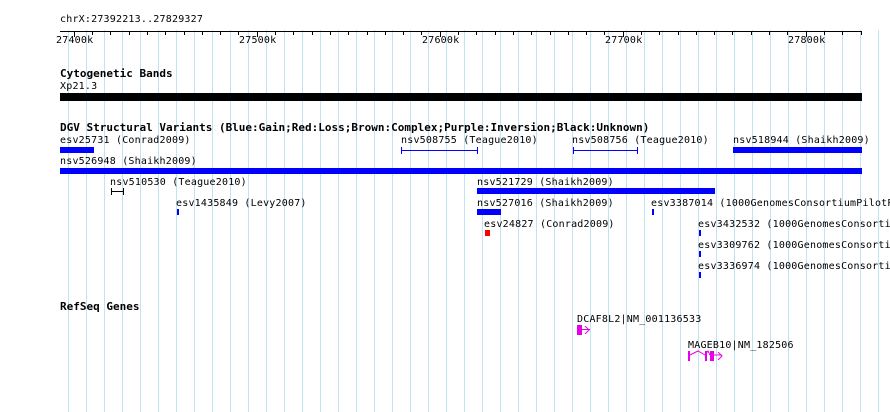 The image size is (890, 412). I want to click on variant-label: esv25731 (Conrad2009), so click(125, 140).